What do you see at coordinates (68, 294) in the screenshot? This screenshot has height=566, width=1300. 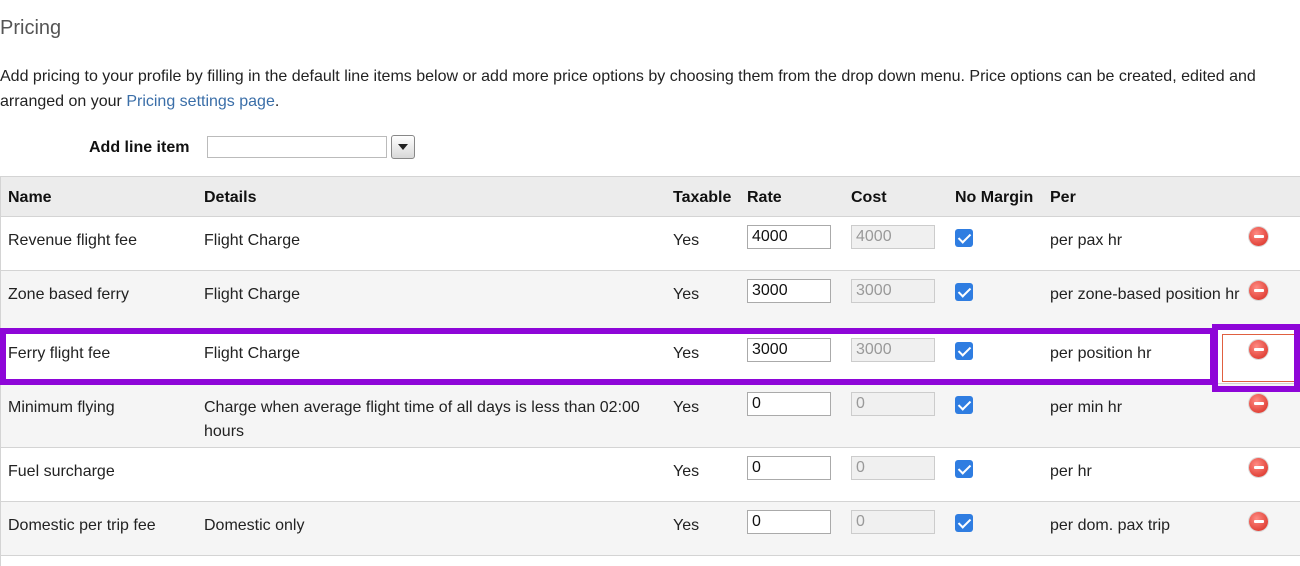 I see `row-name: Zone based ferry` at bounding box center [68, 294].